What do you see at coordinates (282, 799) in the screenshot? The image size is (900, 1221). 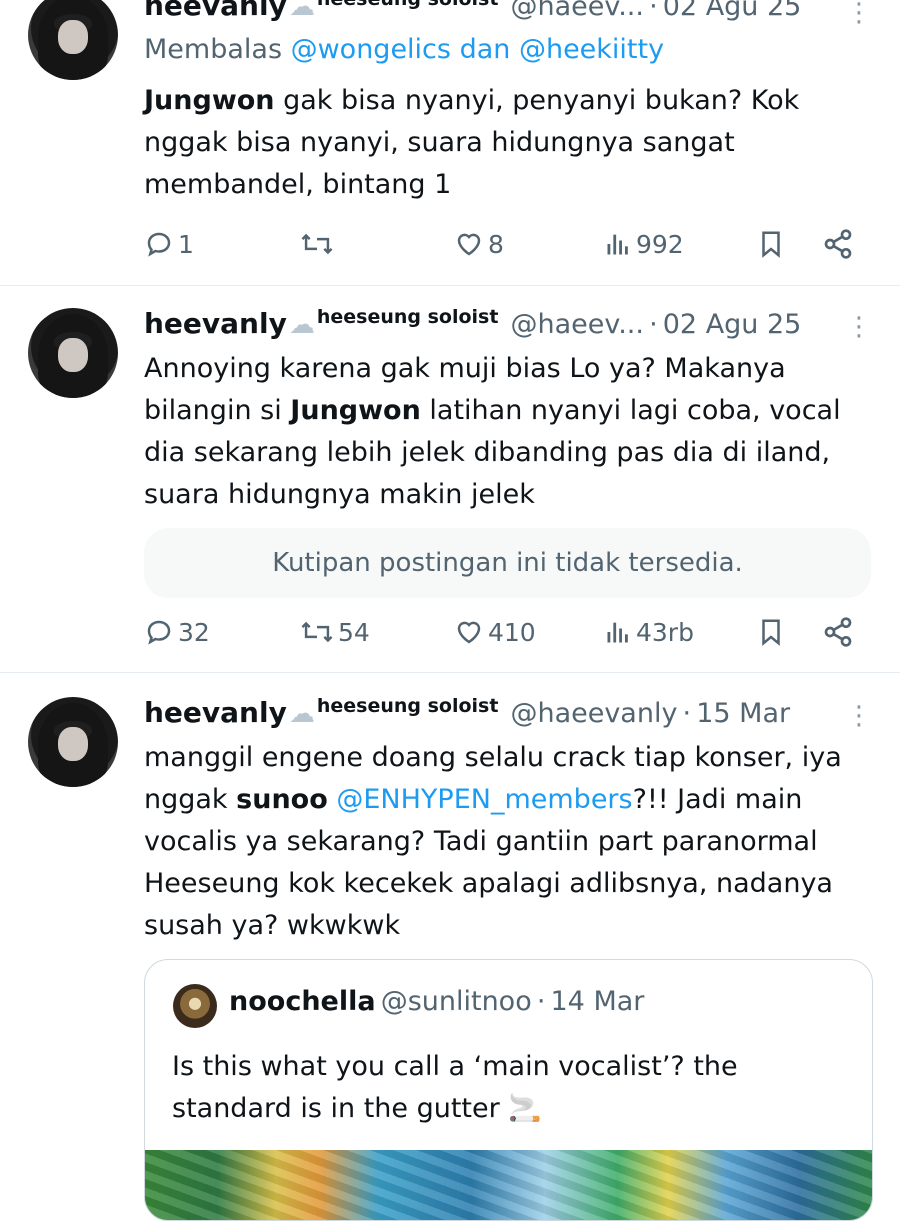 I see `bold-keyword: sunoo` at bounding box center [282, 799].